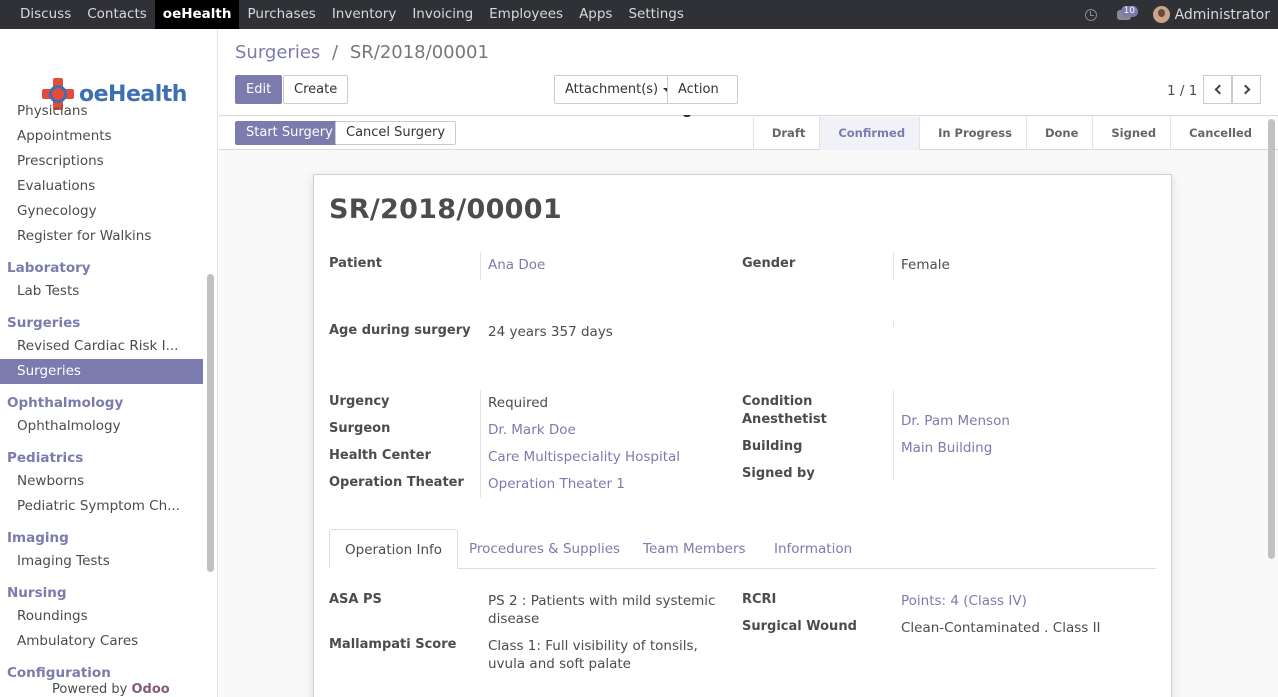 Image resolution: width=1278 pixels, height=697 pixels. Describe the element at coordinates (101, 211) in the screenshot. I see `sidebar-item-gynecology: Gynecology` at that location.